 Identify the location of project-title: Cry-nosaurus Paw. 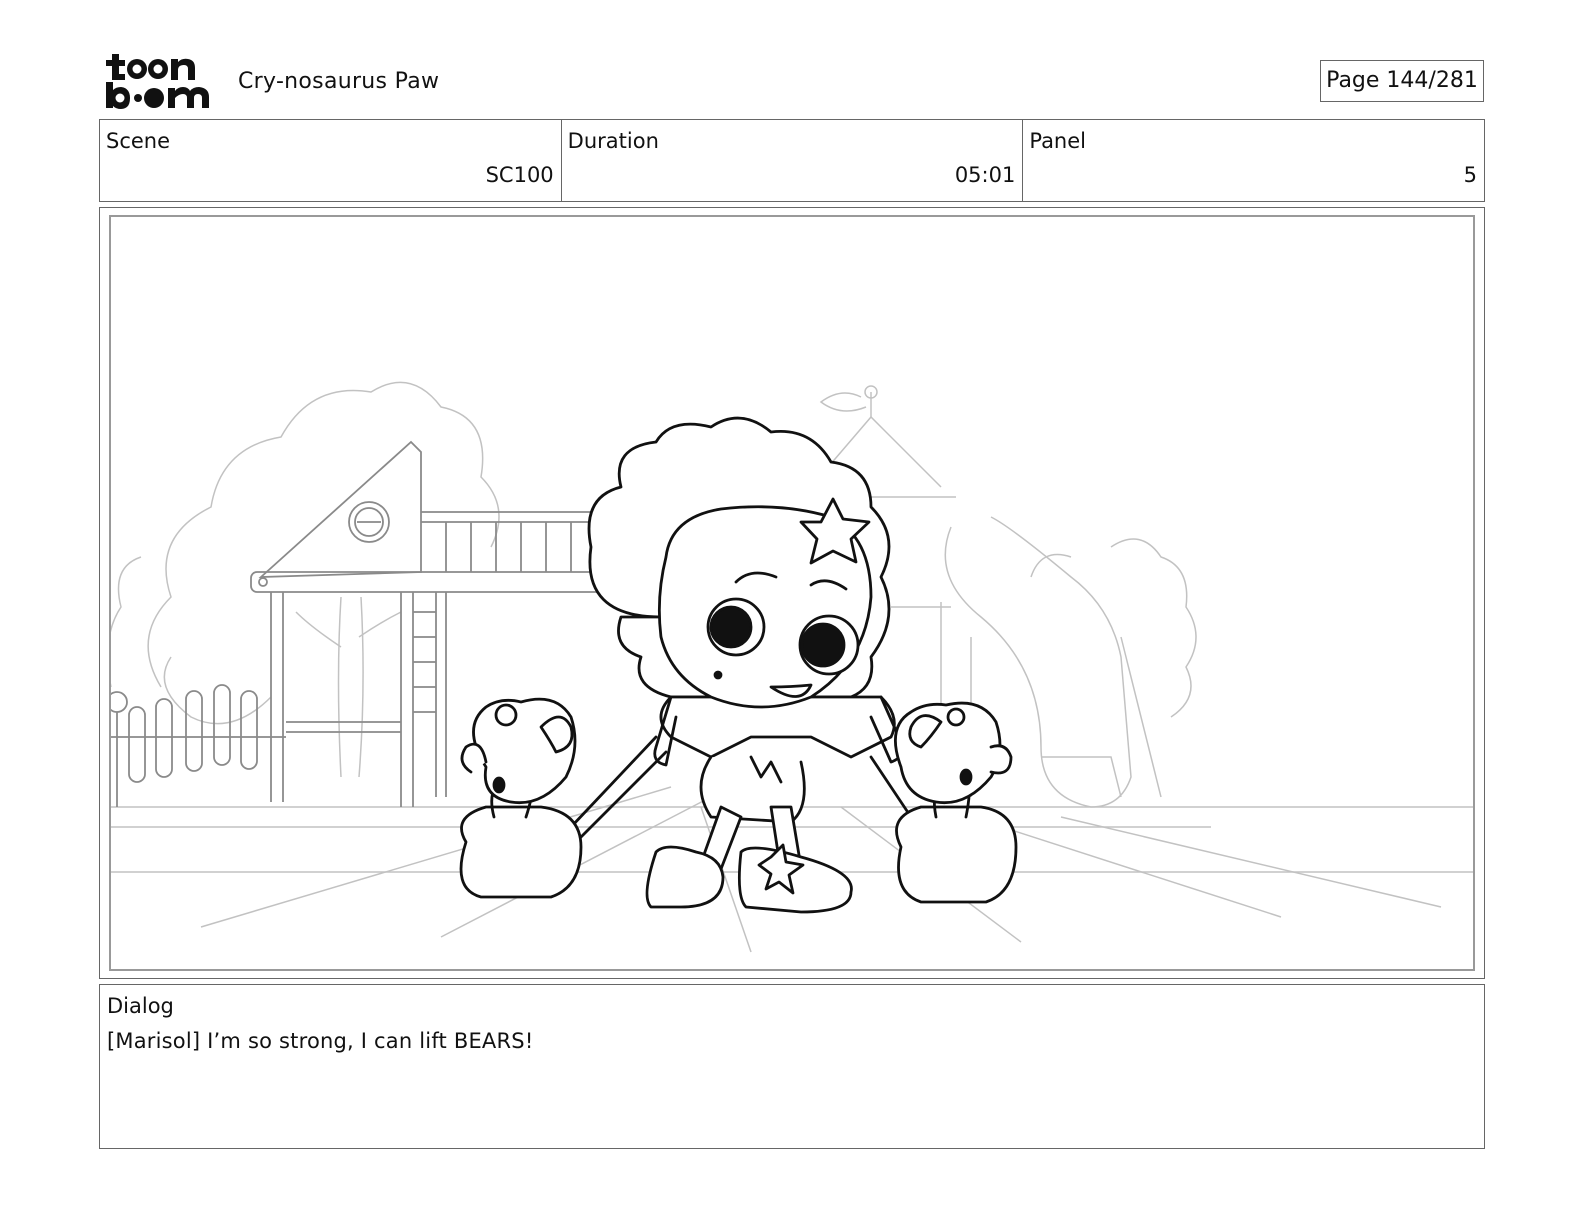
(339, 81).